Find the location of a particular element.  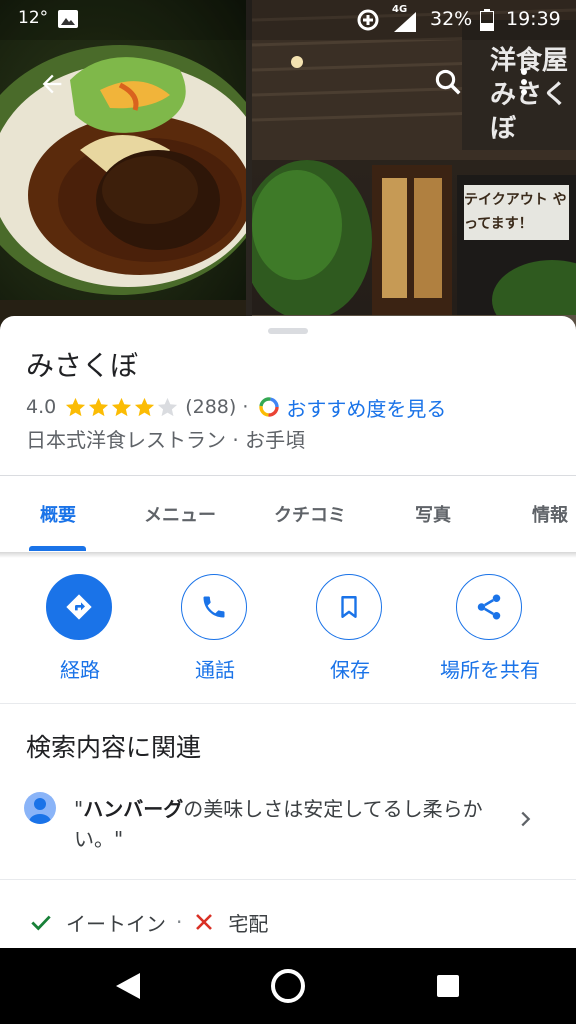

battery-icon is located at coordinates (487, 20).